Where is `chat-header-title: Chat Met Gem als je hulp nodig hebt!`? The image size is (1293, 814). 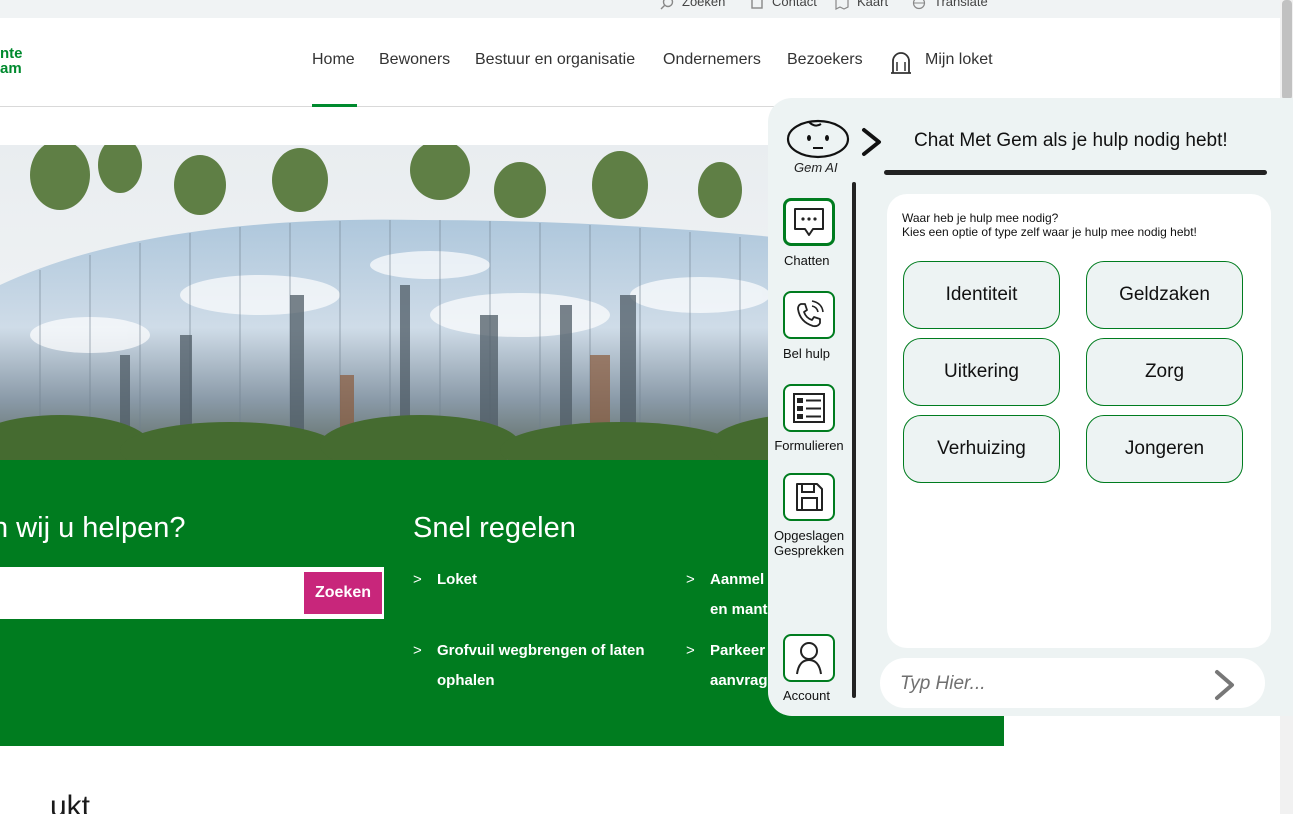 chat-header-title: Chat Met Gem als je hulp nodig hebt! is located at coordinates (1071, 140).